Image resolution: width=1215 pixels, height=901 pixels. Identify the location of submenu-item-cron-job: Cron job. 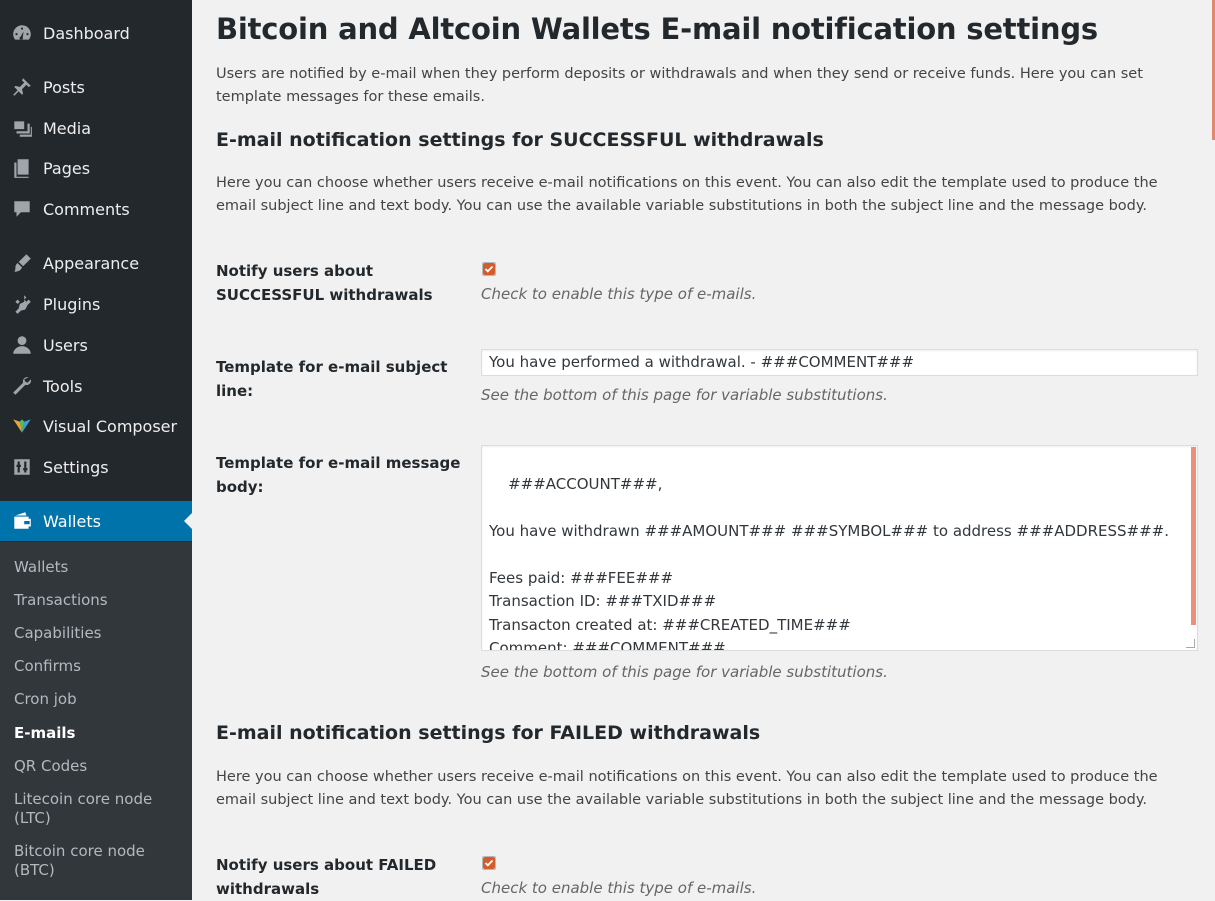
(99, 699).